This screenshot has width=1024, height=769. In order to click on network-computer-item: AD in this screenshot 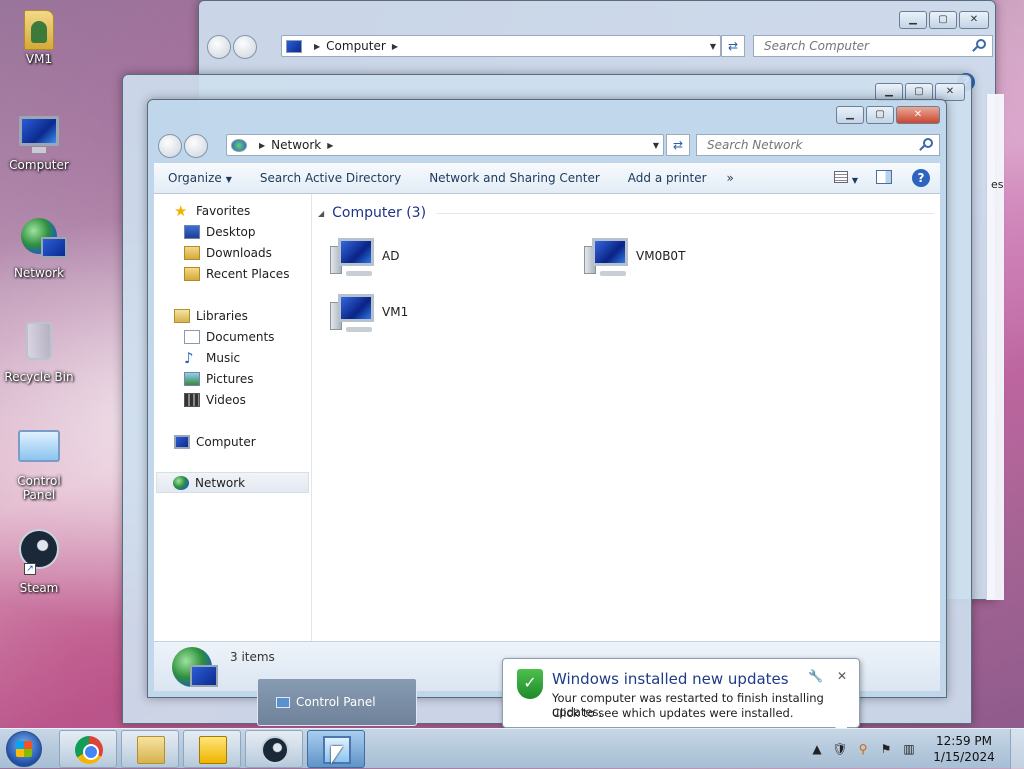, I will do `click(364, 256)`.